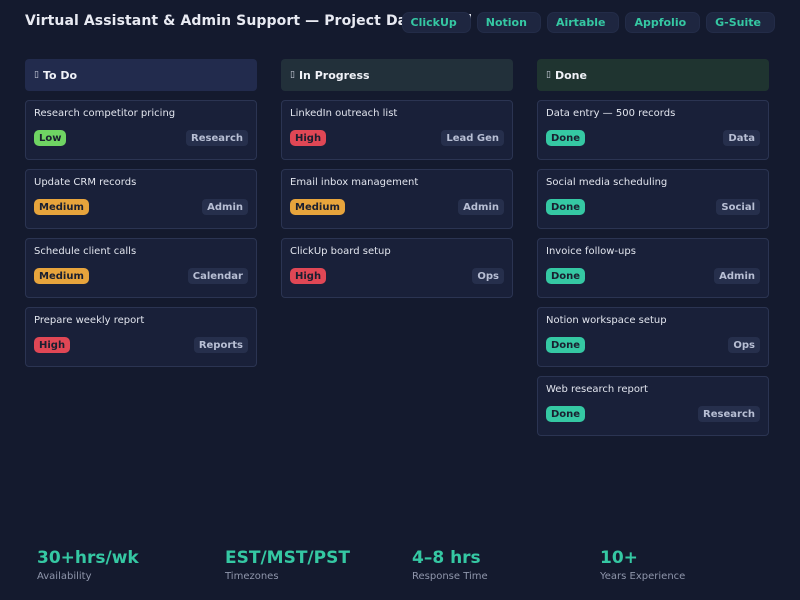 The height and width of the screenshot is (600, 800). I want to click on stat-availability: 30+hrs/wk Availability, so click(88, 565).